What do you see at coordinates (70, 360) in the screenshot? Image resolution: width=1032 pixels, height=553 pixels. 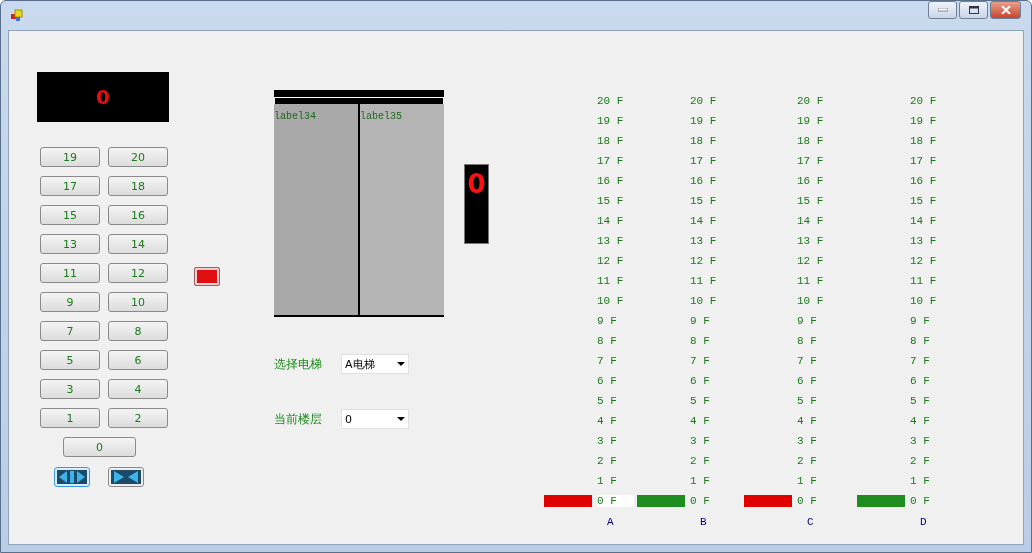 I see `floor-button: 5` at bounding box center [70, 360].